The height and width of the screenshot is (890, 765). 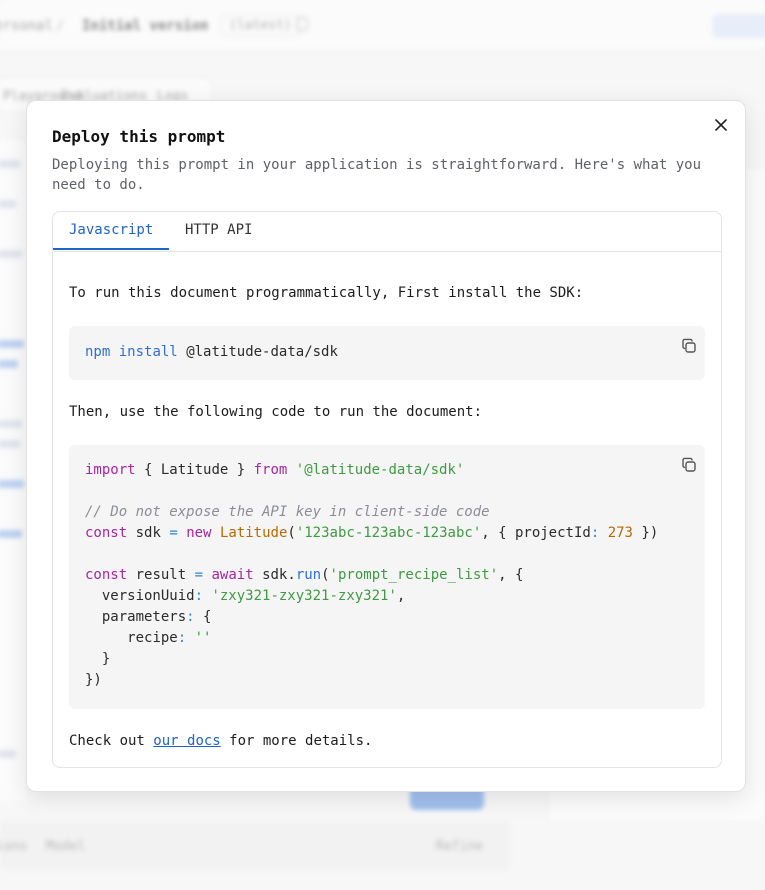 What do you see at coordinates (186, 741) in the screenshot?
I see `docs-link: our docs` at bounding box center [186, 741].